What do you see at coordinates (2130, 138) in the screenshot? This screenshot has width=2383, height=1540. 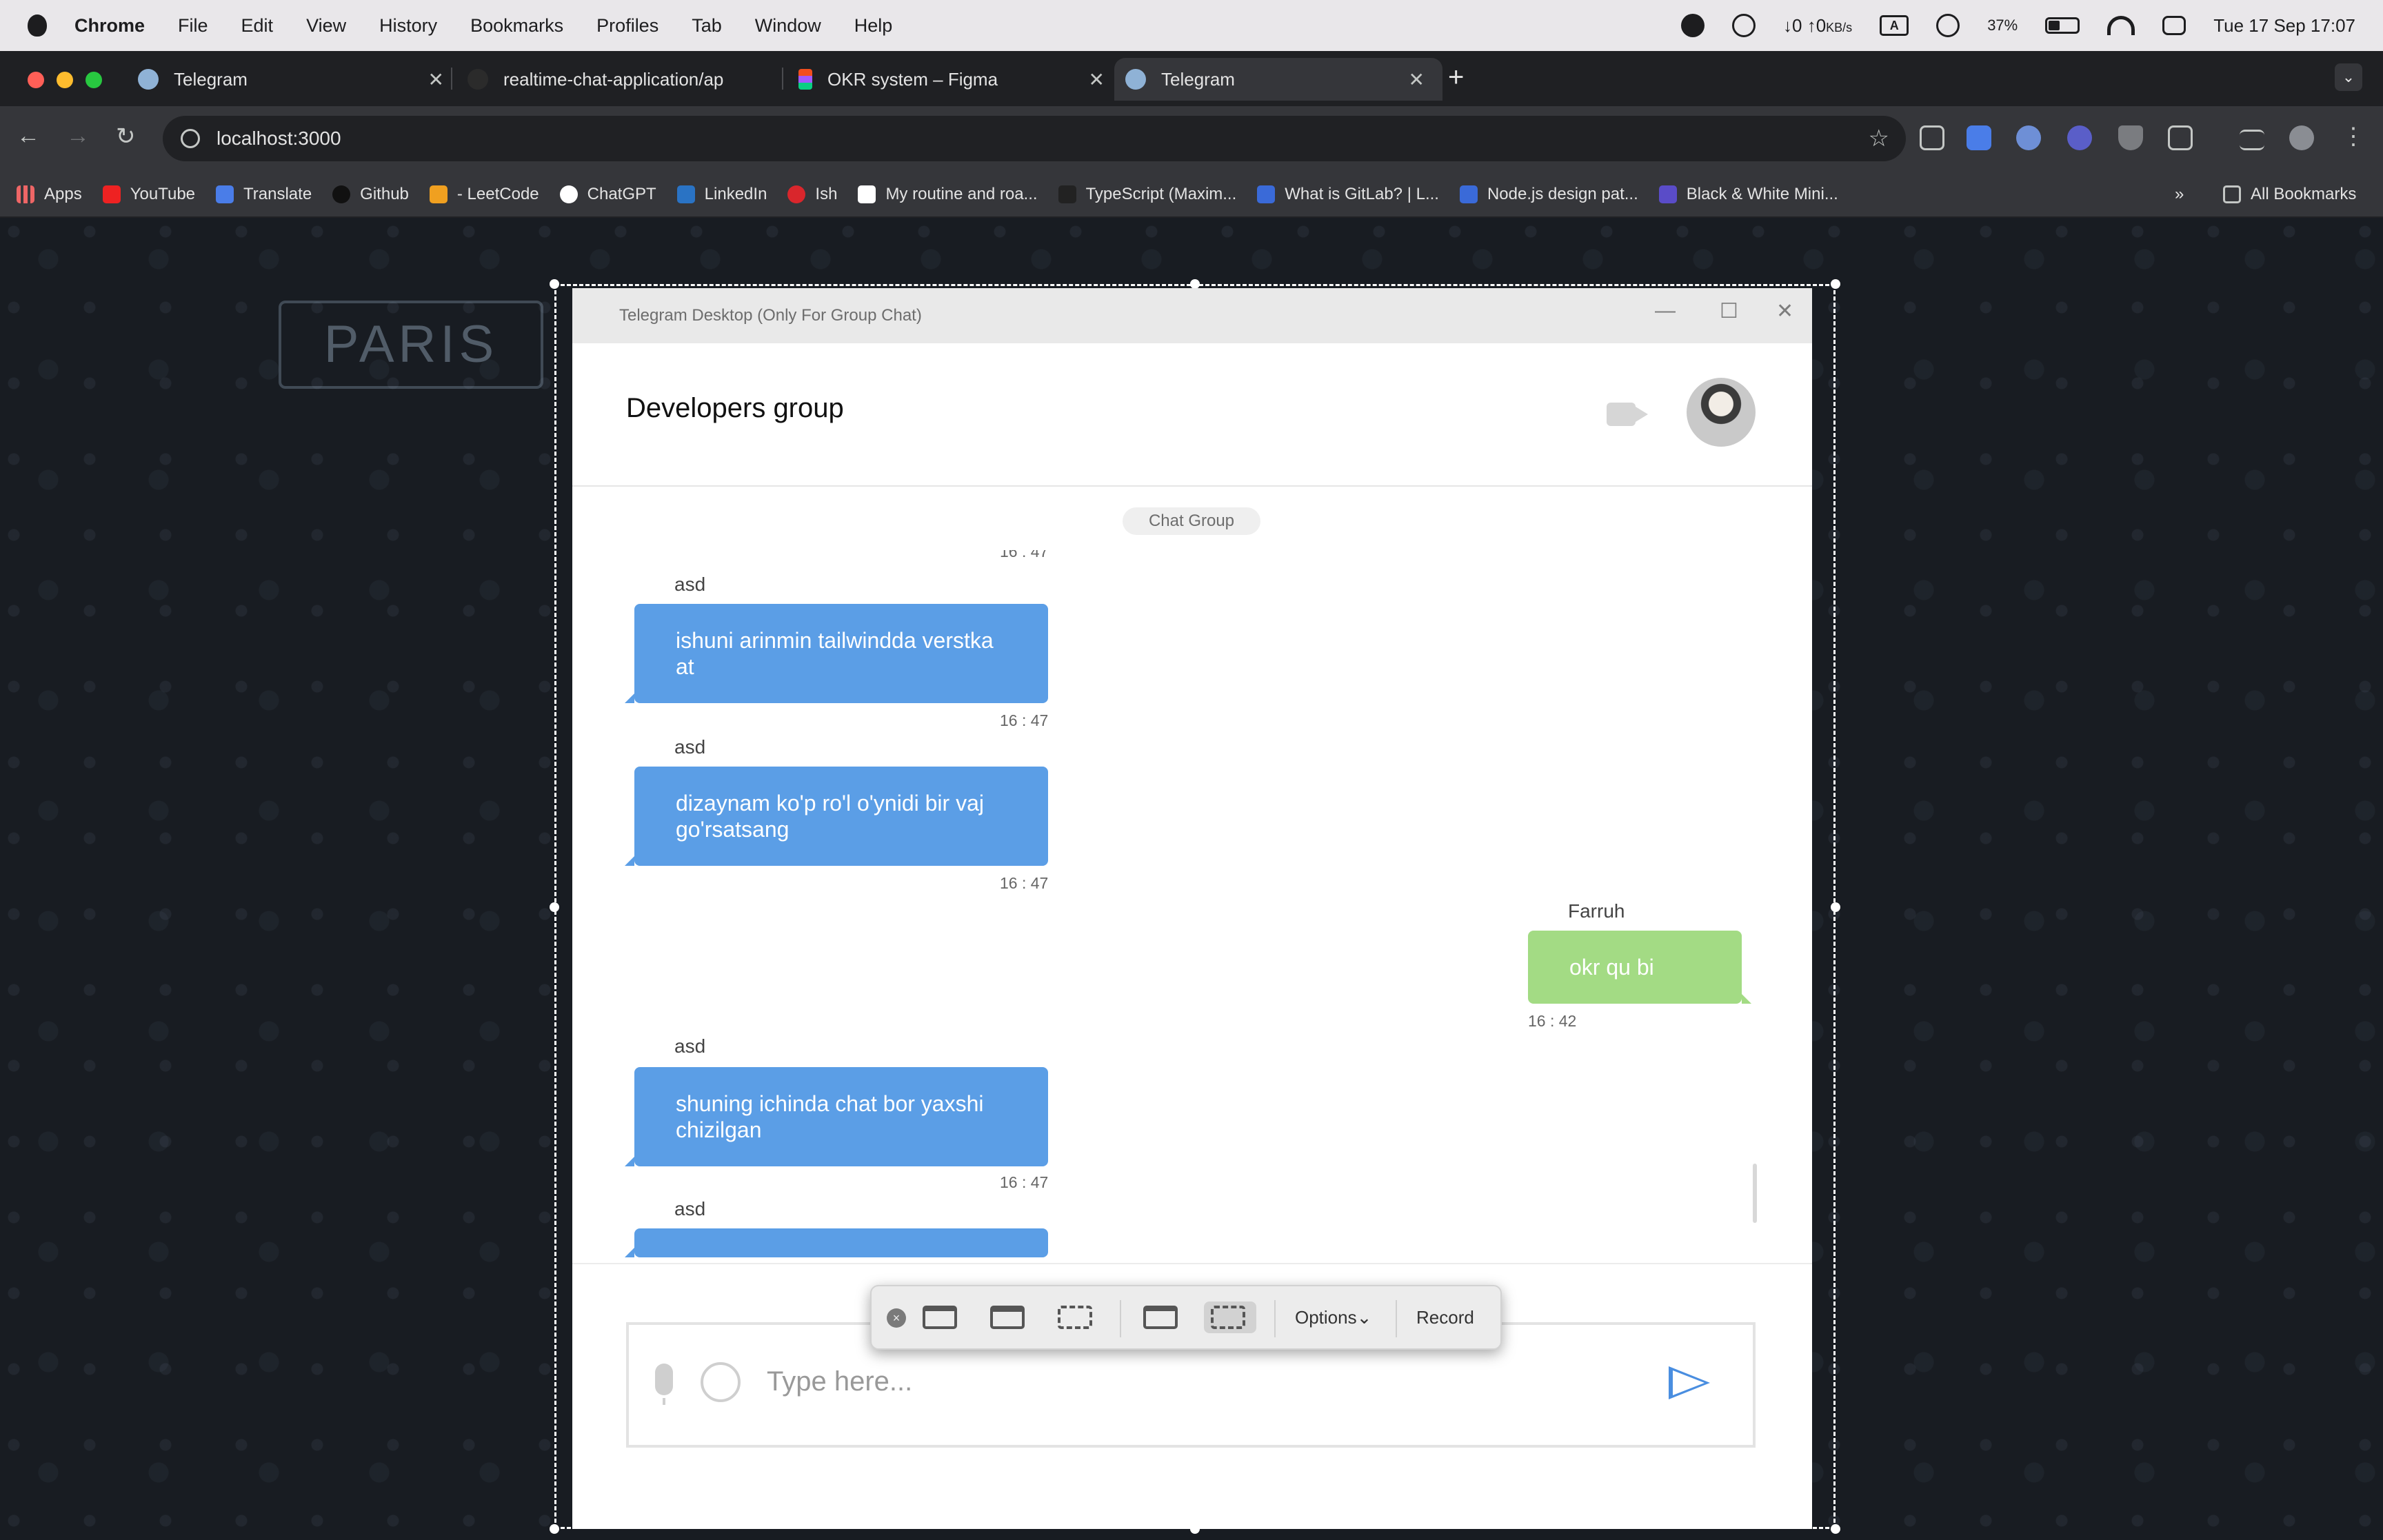 I see `shield-extension-icon` at bounding box center [2130, 138].